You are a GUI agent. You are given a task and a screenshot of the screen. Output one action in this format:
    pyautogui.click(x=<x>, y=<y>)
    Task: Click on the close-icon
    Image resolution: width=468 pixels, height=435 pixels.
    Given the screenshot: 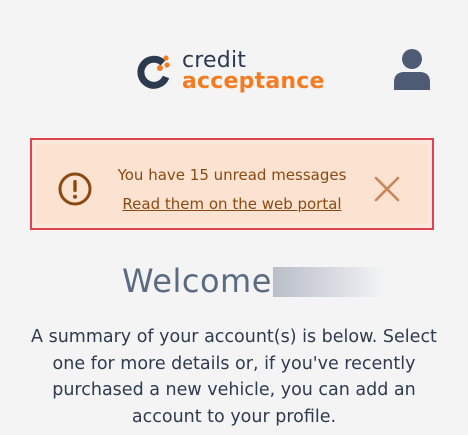 What is the action you would take?
    pyautogui.click(x=387, y=189)
    